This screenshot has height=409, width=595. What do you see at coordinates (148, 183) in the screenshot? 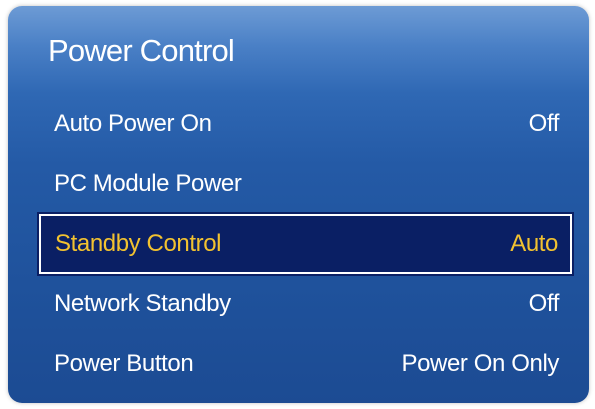
I see `menu-item-label: PC Module Power` at bounding box center [148, 183].